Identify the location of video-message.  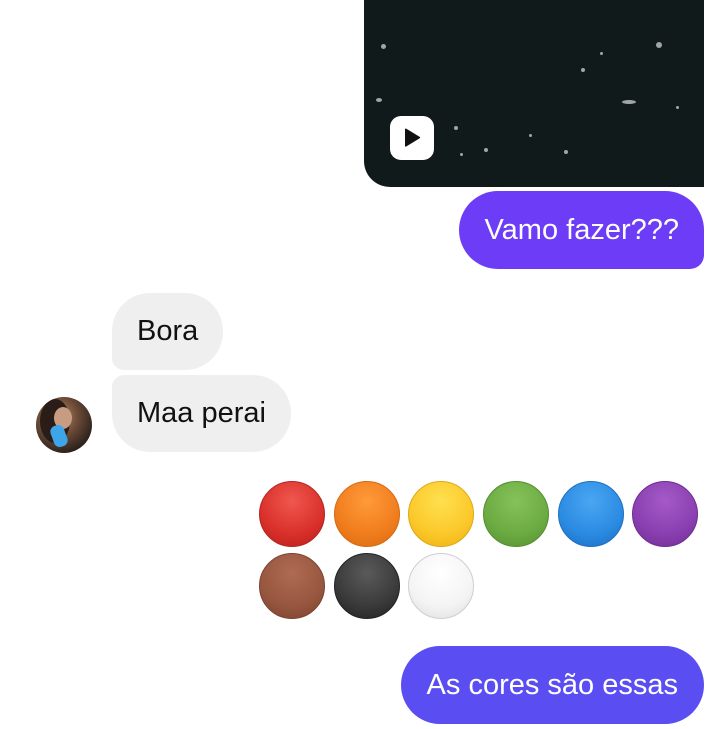
(534, 93).